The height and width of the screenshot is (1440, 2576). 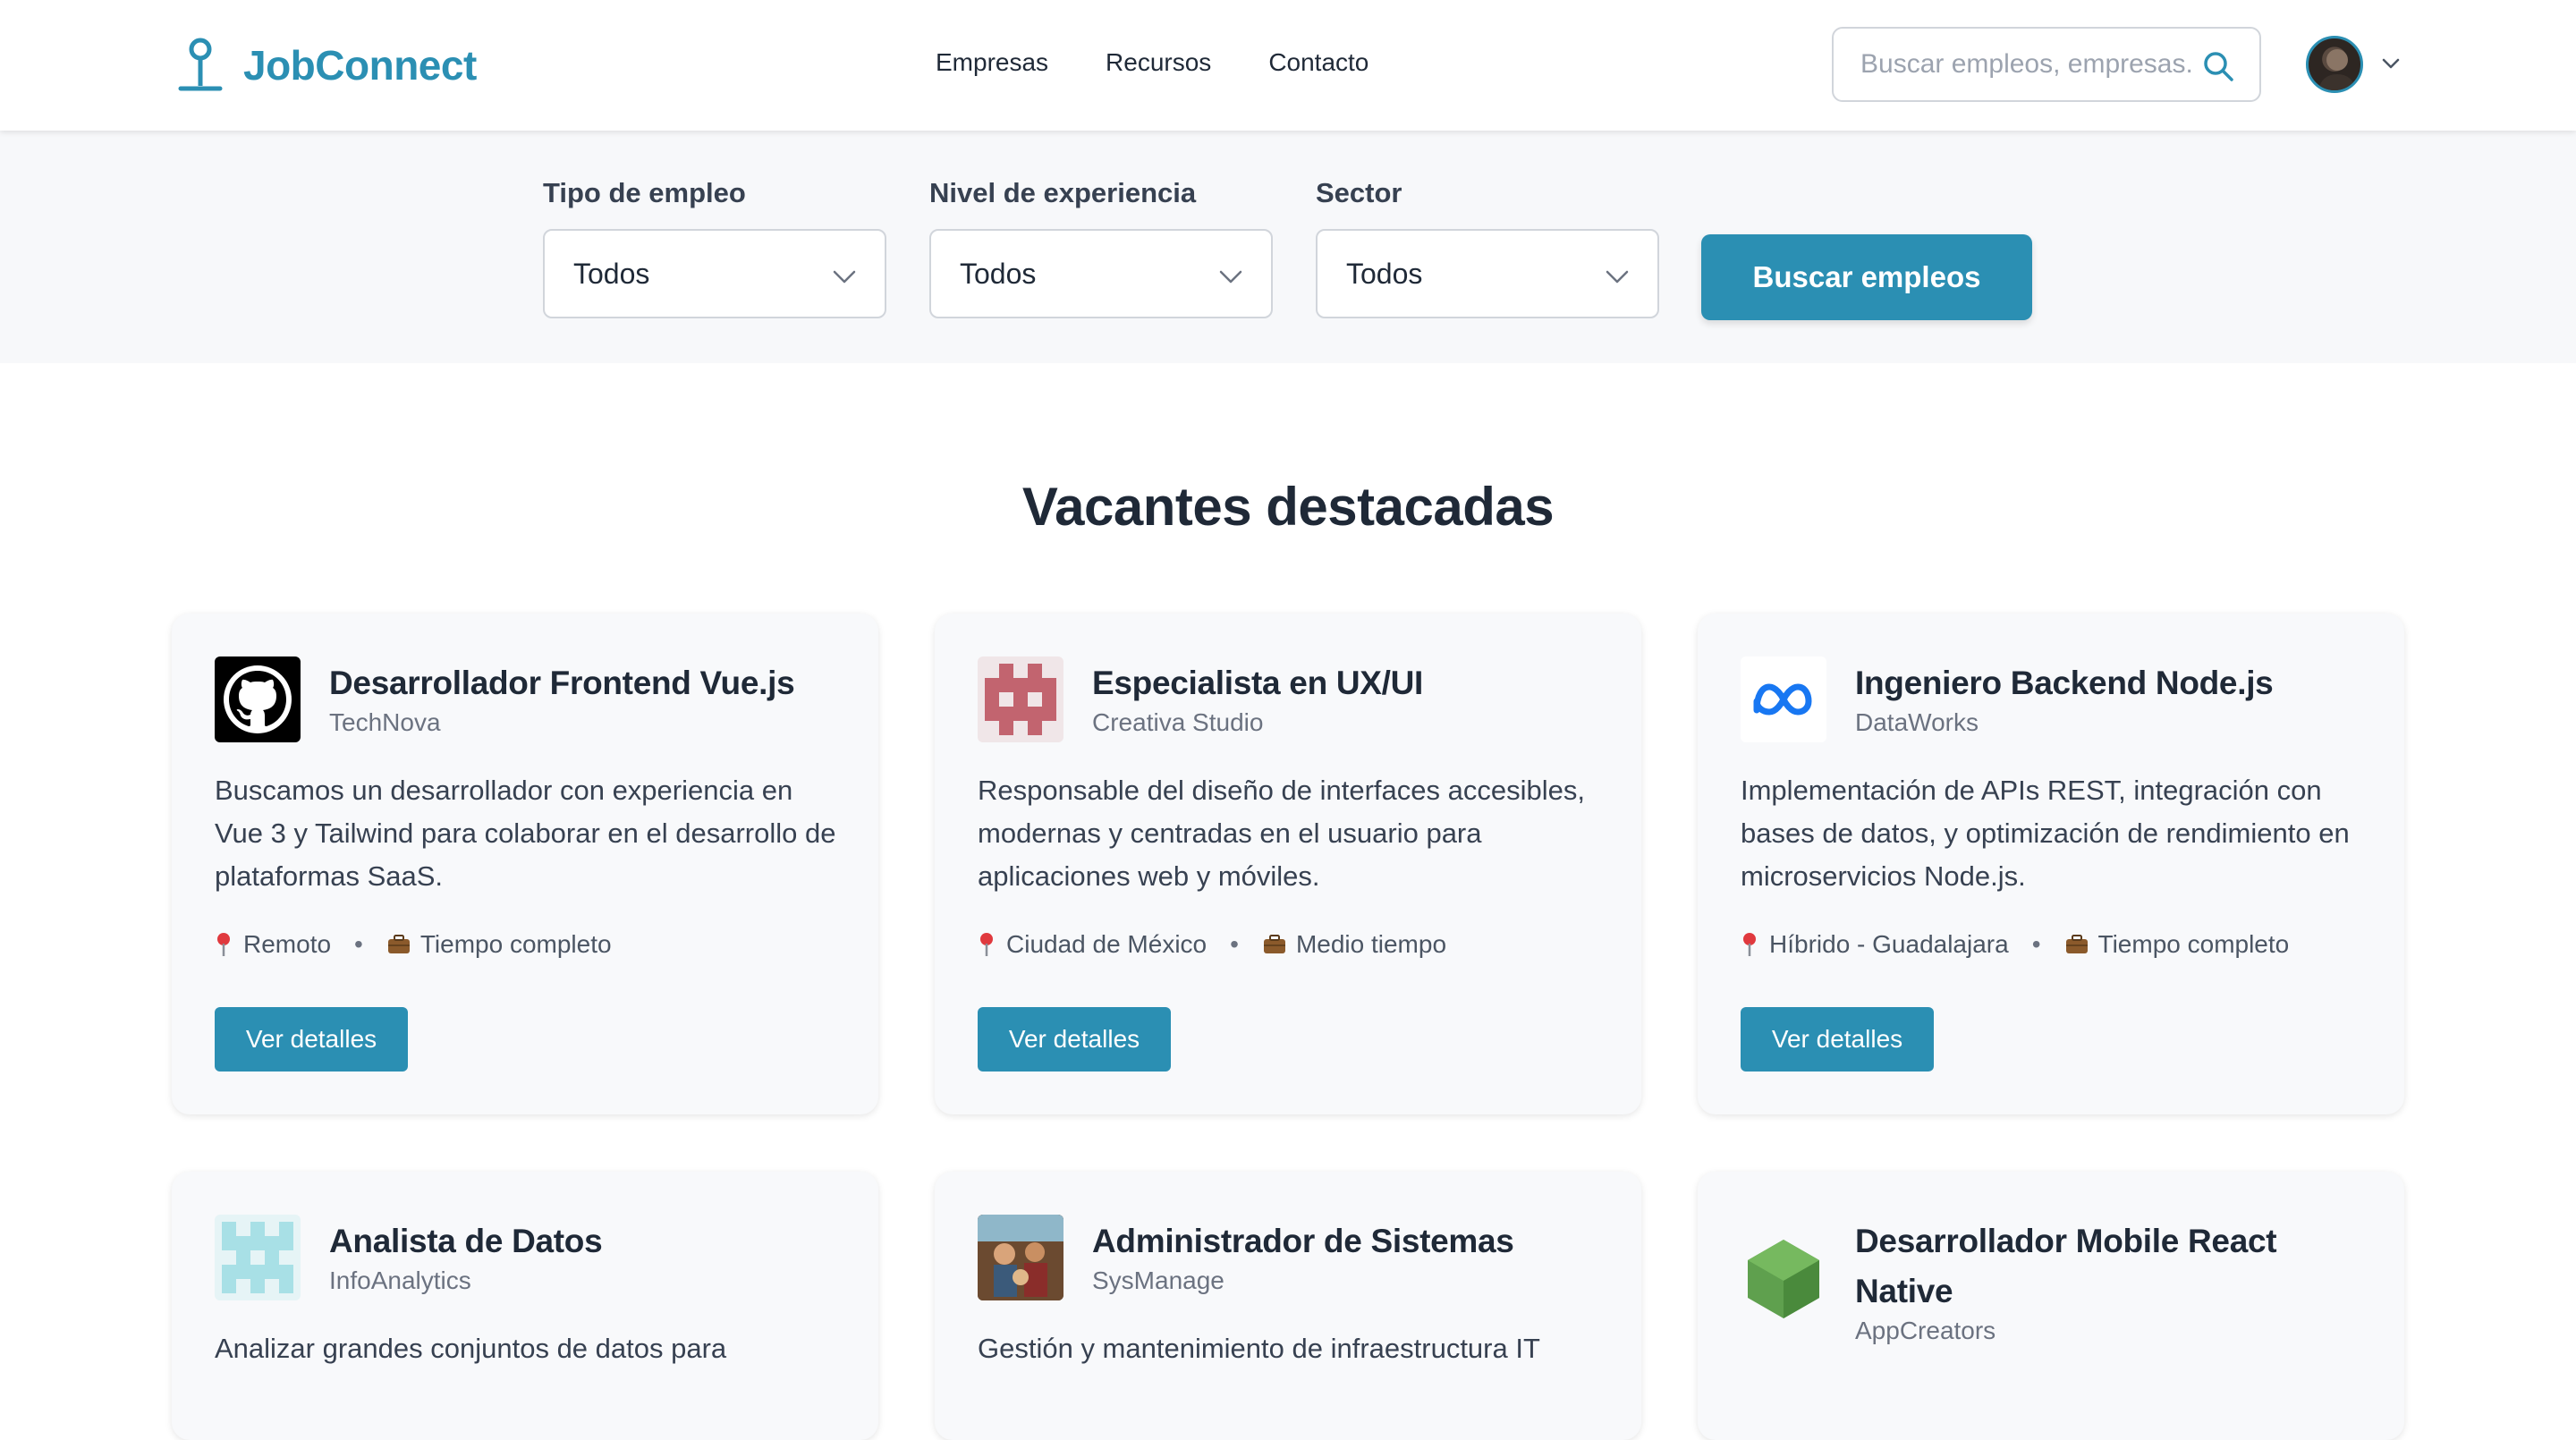 What do you see at coordinates (1889, 944) in the screenshot?
I see `job-location: Híbrido - Guadalajara` at bounding box center [1889, 944].